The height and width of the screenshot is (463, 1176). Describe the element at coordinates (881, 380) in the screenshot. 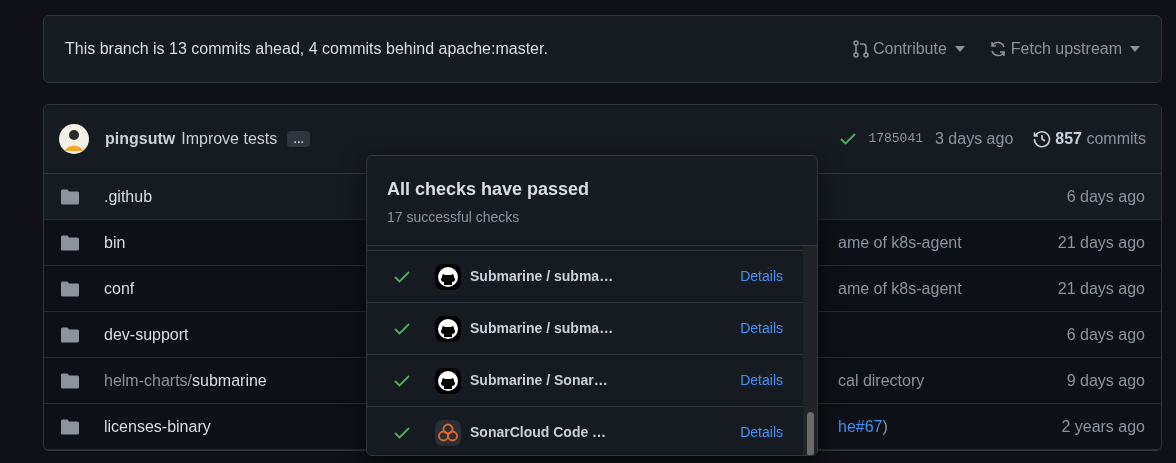

I see `commit-message: cal directory` at that location.